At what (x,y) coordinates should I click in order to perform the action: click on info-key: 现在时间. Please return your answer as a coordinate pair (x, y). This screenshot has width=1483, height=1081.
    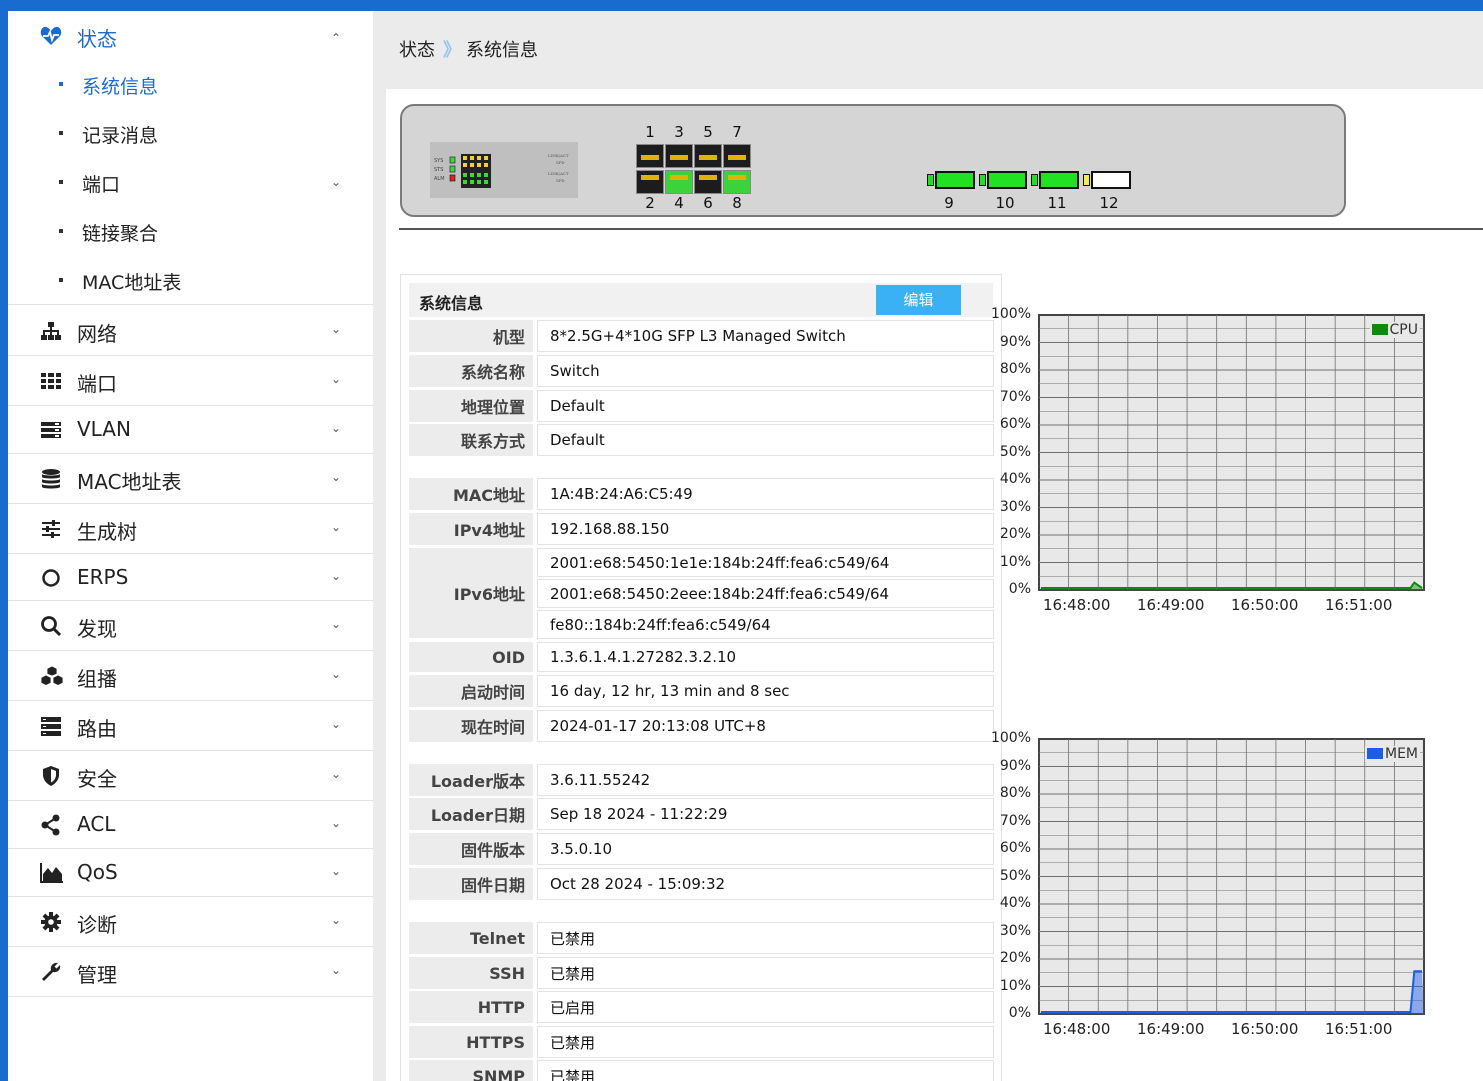
    Looking at the image, I should click on (471, 726).